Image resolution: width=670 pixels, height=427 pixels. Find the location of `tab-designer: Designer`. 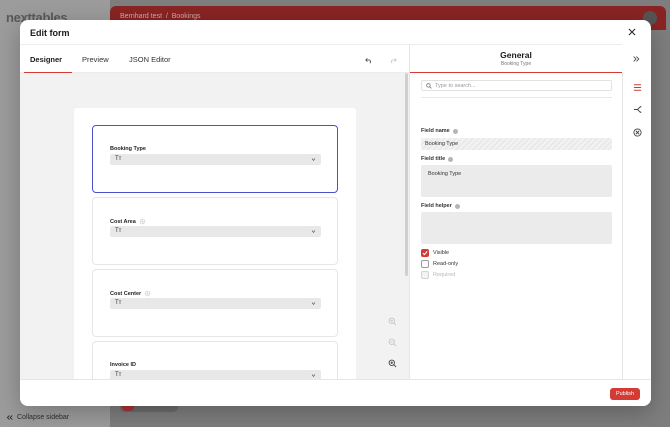

tab-designer: Designer is located at coordinates (46, 59).